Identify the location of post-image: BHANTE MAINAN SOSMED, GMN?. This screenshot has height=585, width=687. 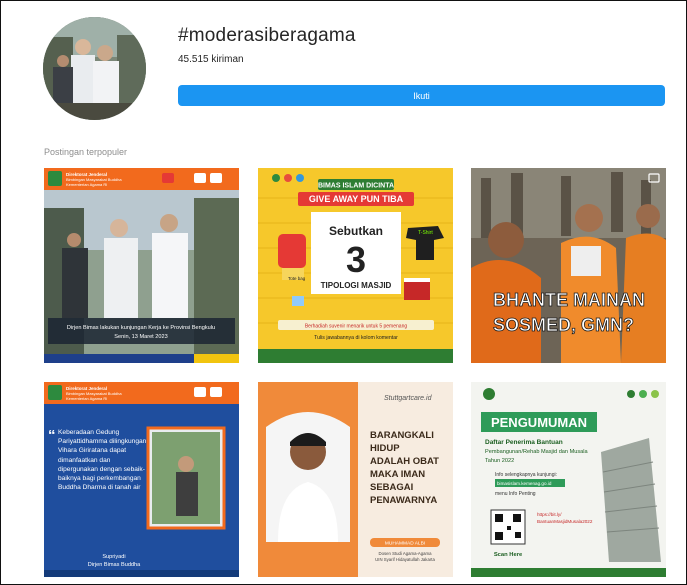
(568, 265).